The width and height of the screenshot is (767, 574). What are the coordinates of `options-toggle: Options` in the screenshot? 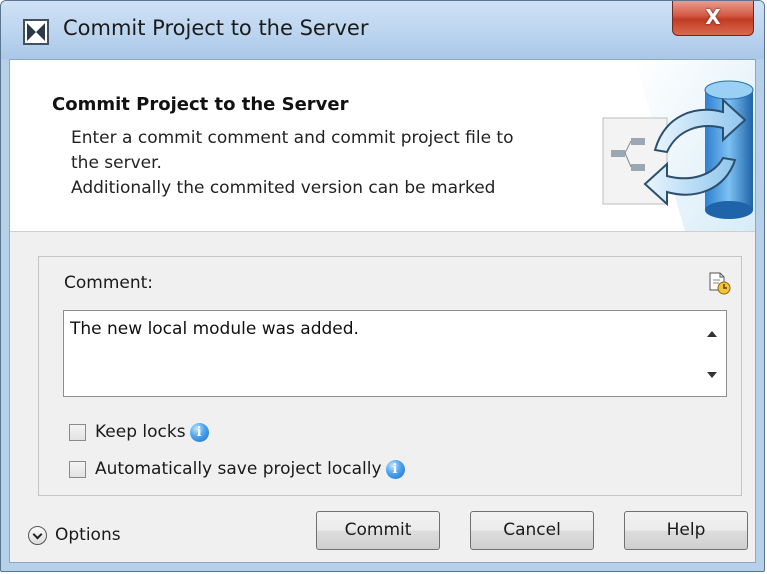 It's located at (74, 535).